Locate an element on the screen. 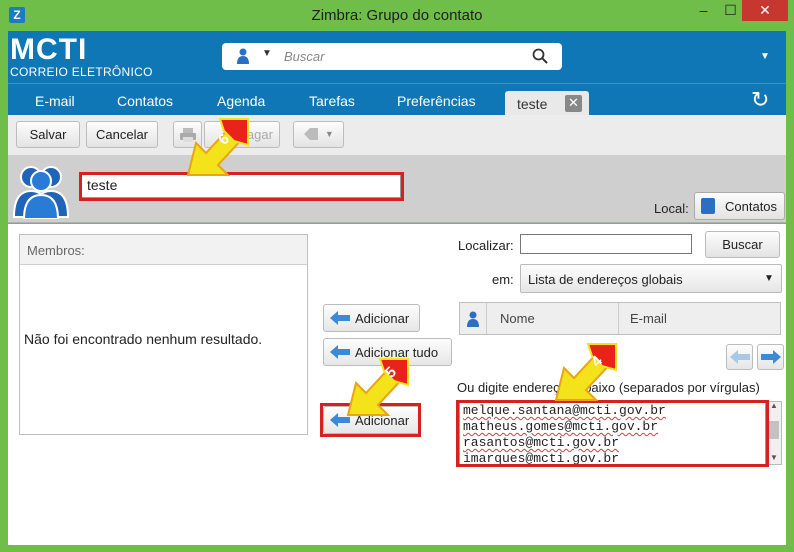 The width and height of the screenshot is (794, 552). logo-title: MCTI is located at coordinates (49, 49).